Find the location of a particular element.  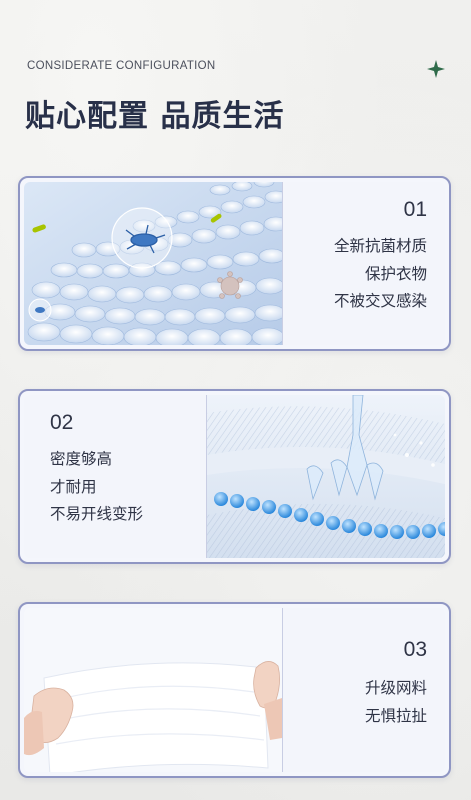

page-title: 贴心配置 品质生活 is located at coordinates (155, 116).